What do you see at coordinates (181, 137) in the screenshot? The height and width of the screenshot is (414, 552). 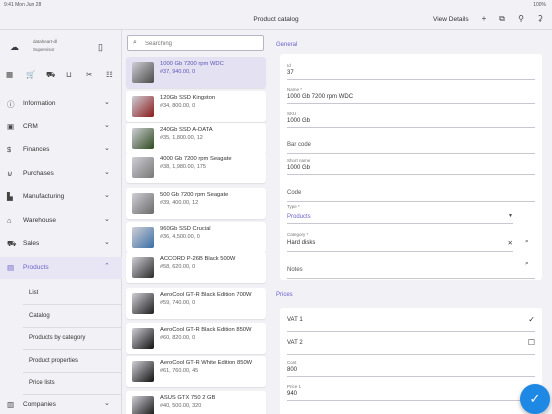 I see `product-meta: #35, 1,800.00, 12` at bounding box center [181, 137].